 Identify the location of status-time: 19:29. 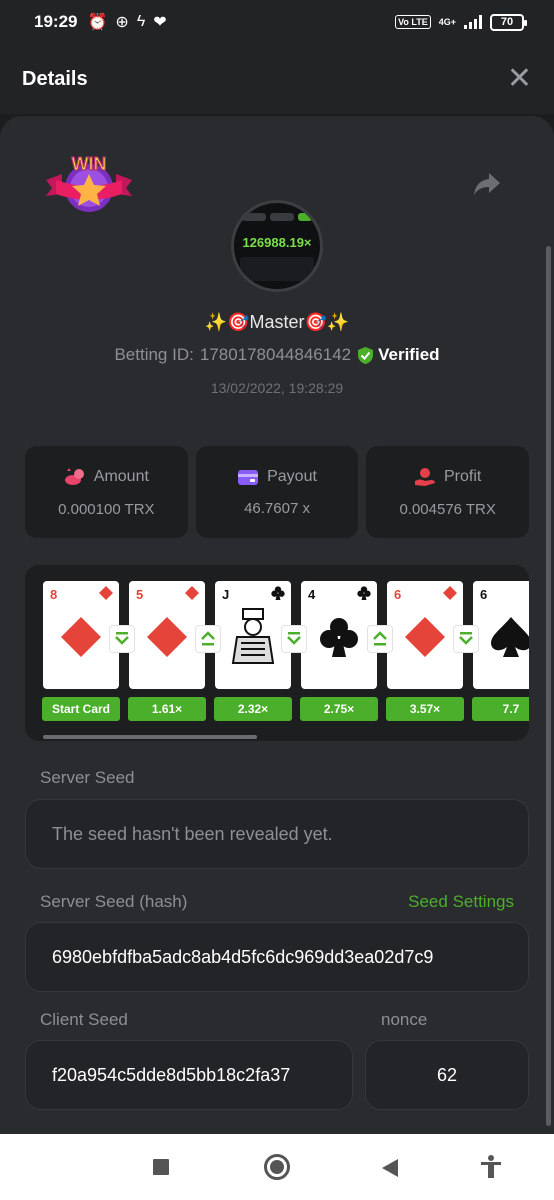
(56, 21).